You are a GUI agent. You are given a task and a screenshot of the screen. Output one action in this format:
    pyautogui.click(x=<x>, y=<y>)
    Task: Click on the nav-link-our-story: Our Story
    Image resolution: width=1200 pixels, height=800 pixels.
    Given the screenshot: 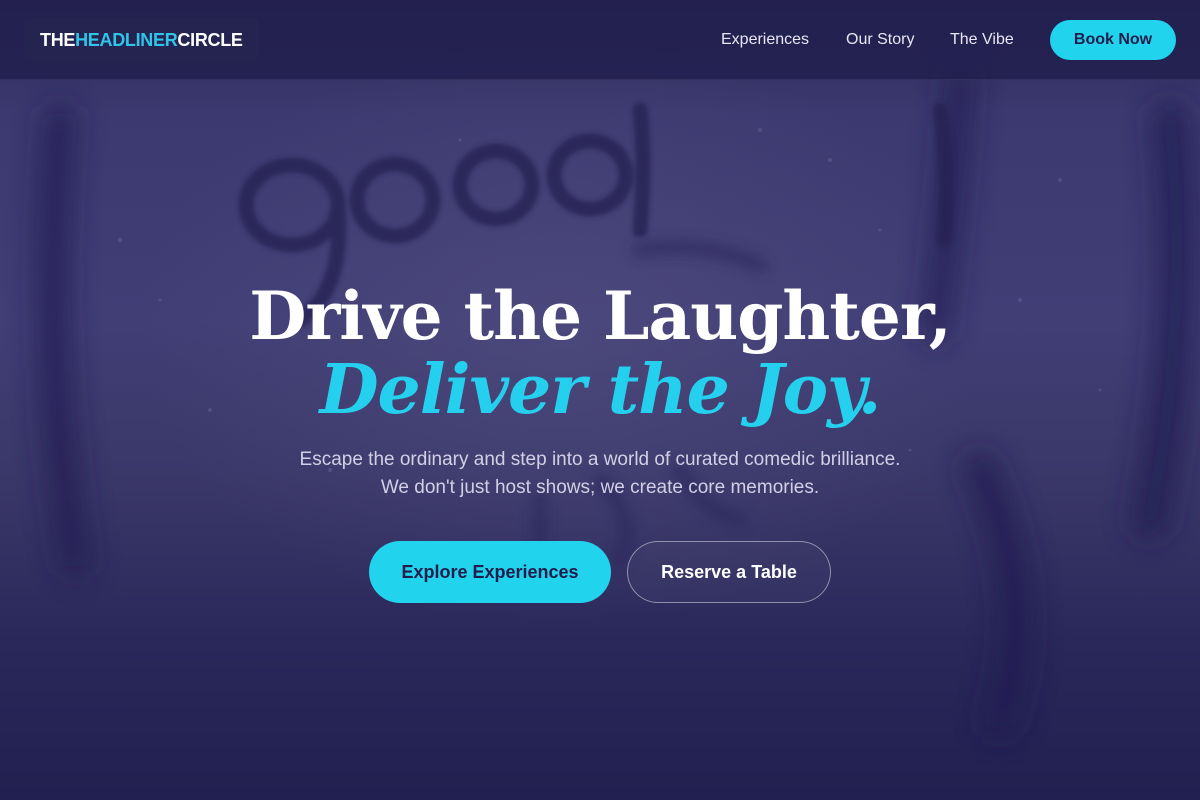 What is the action you would take?
    pyautogui.click(x=880, y=40)
    